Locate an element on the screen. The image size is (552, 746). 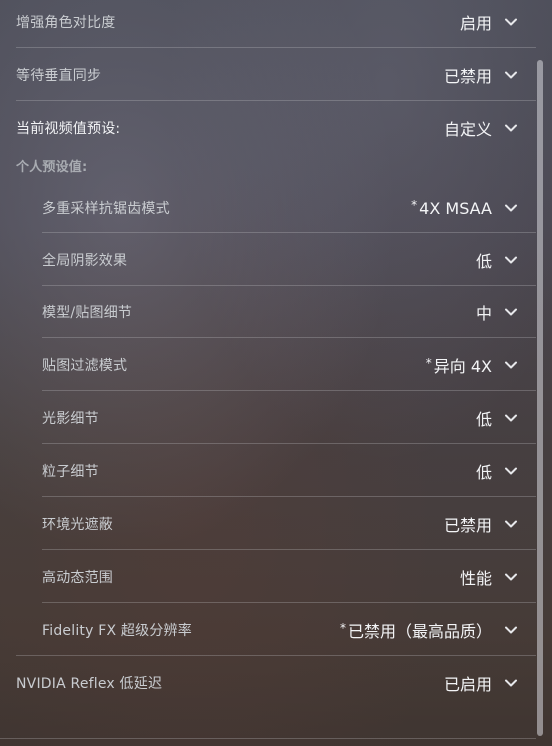
setting-label: 增强角色对比度 is located at coordinates (66, 23).